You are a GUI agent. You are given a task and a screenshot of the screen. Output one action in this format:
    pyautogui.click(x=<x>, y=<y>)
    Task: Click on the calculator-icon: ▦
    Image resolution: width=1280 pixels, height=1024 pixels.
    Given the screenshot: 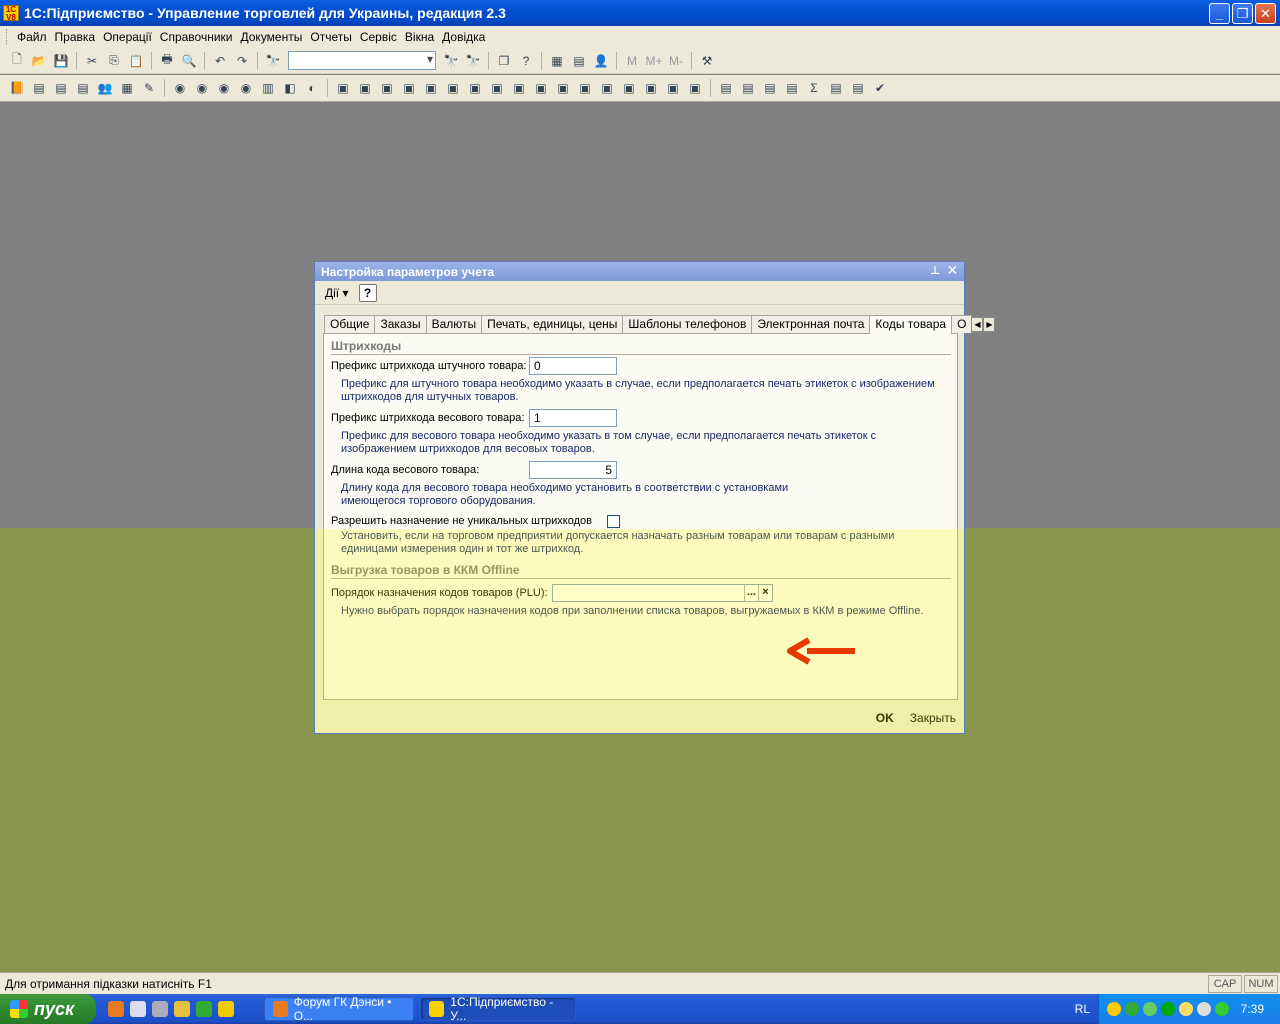 What is the action you would take?
    pyautogui.click(x=557, y=61)
    